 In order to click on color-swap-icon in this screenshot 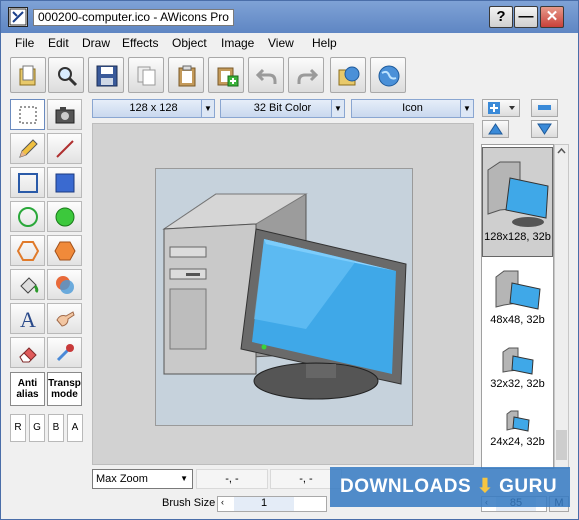, I will do `click(65, 285)`.